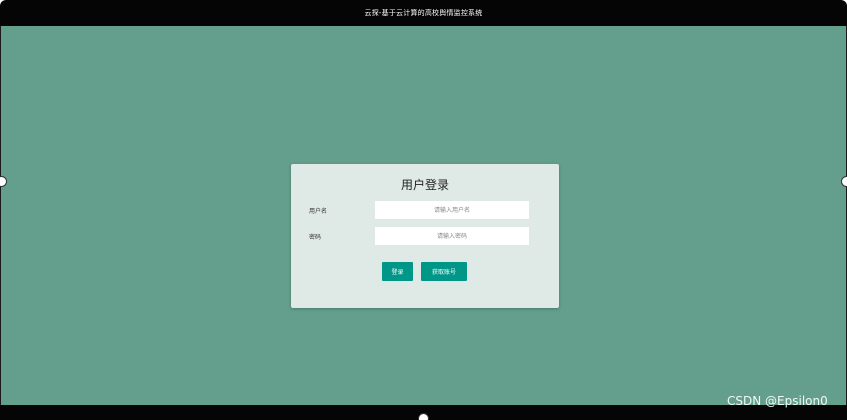 This screenshot has height=420, width=847. I want to click on resize-handle-bottom, so click(423, 416).